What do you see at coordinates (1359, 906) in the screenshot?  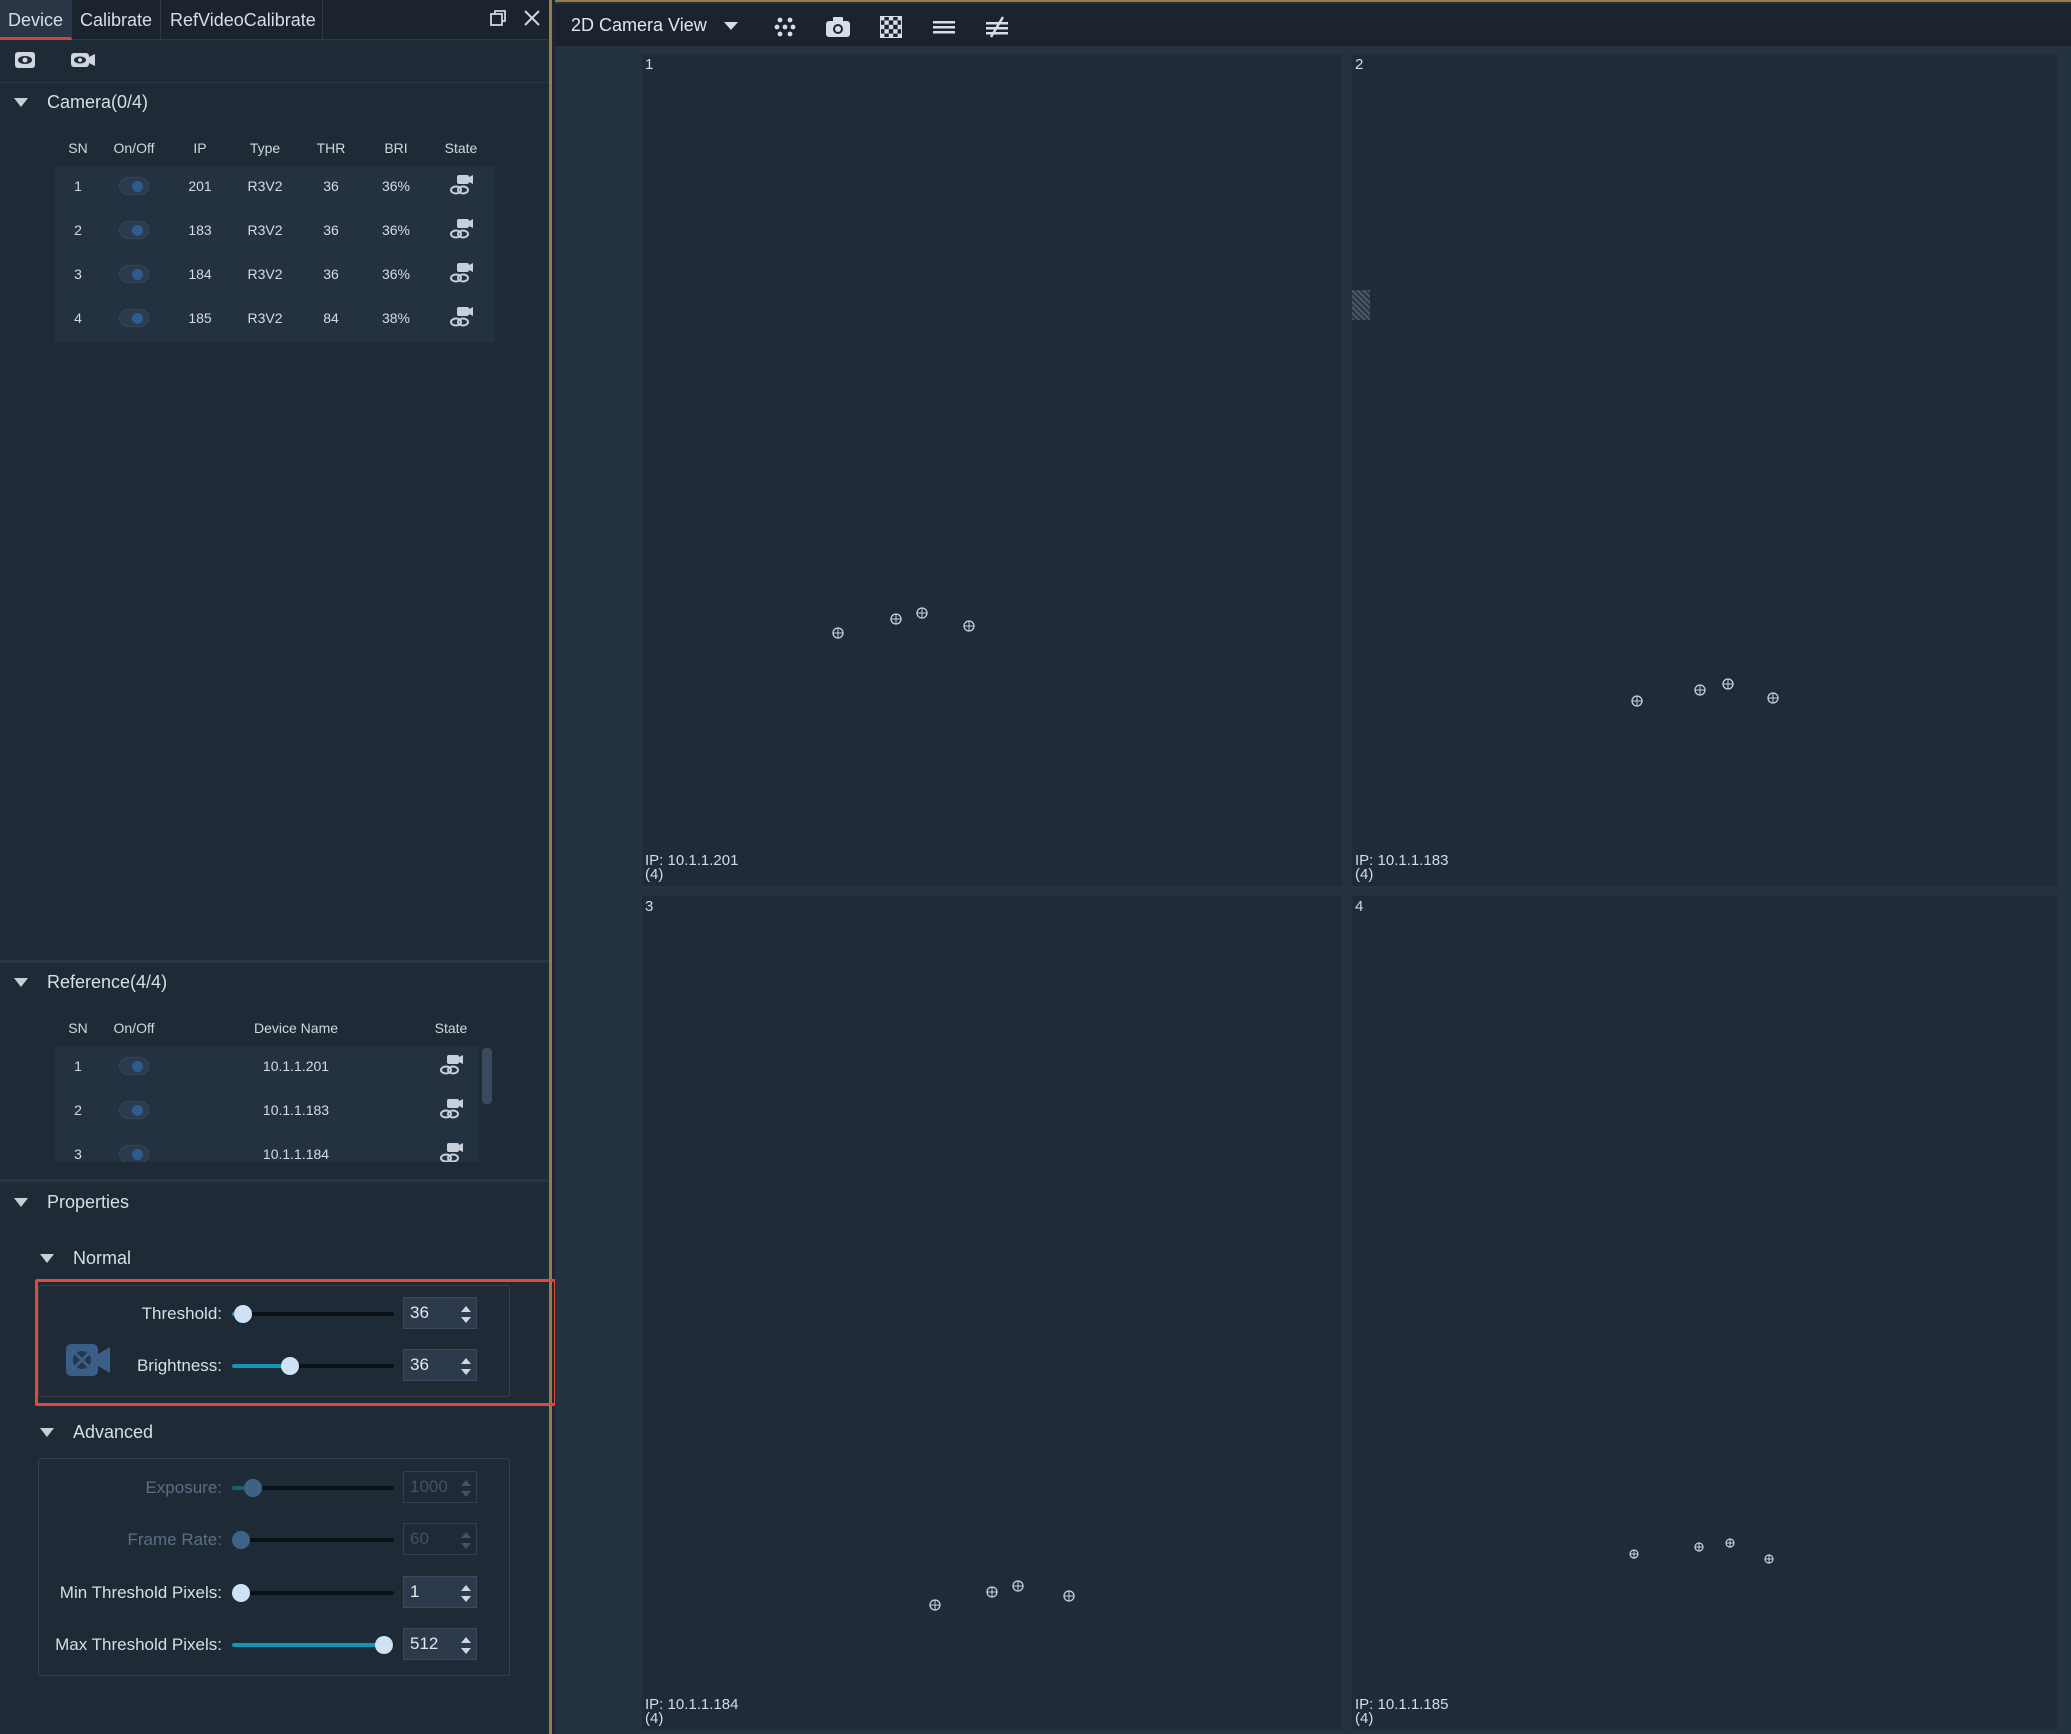 I see `view-number: 4` at bounding box center [1359, 906].